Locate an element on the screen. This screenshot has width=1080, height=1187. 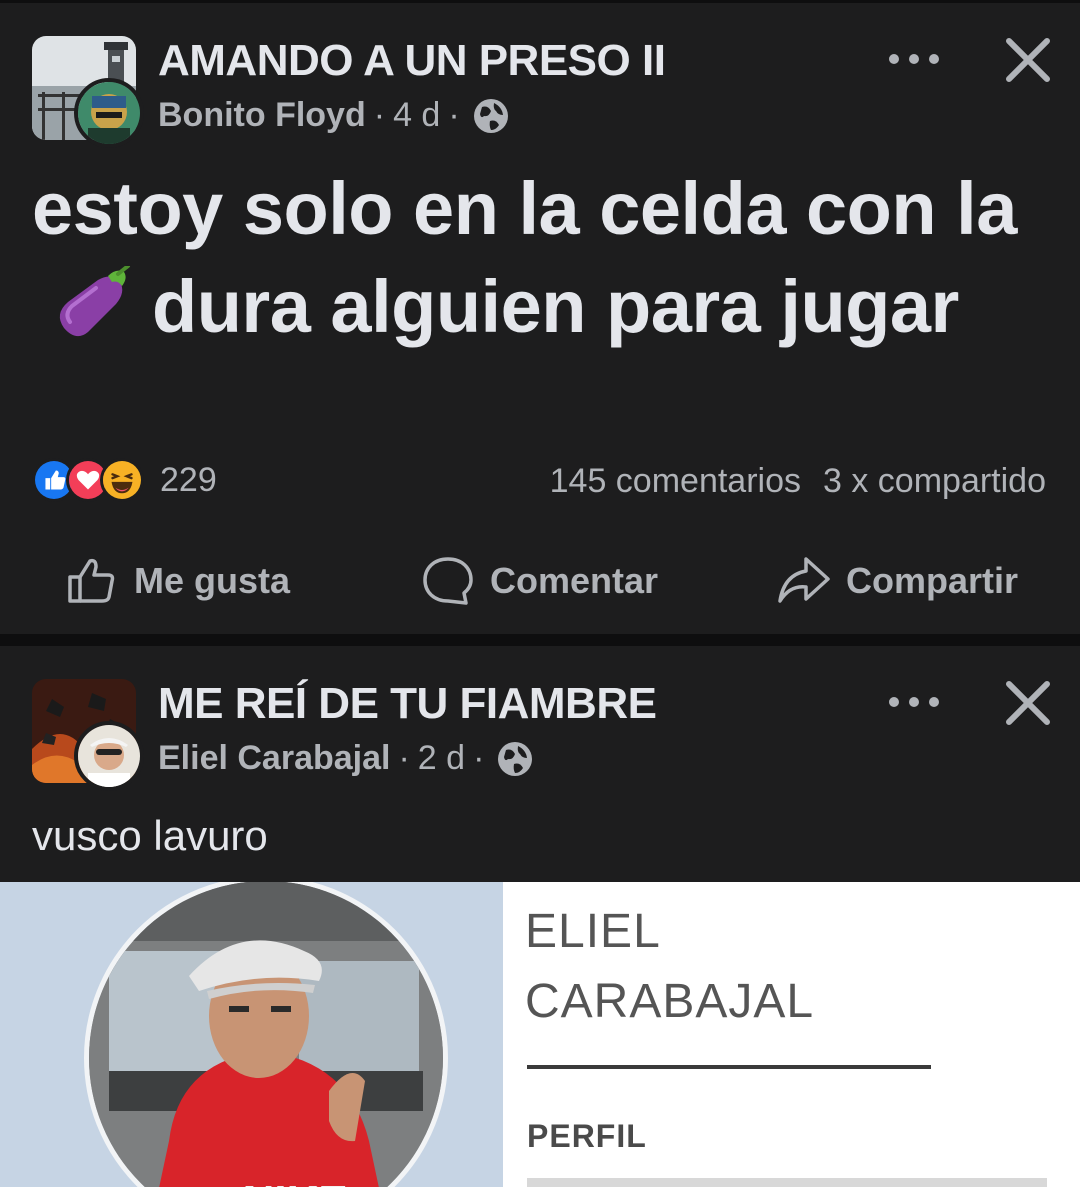
profile-section-label: PERFIL is located at coordinates (587, 1136).